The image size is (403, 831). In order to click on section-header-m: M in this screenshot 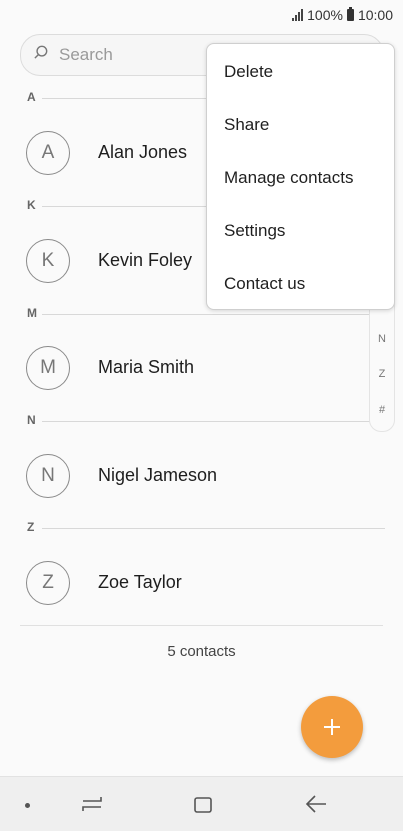, I will do `click(201, 314)`.